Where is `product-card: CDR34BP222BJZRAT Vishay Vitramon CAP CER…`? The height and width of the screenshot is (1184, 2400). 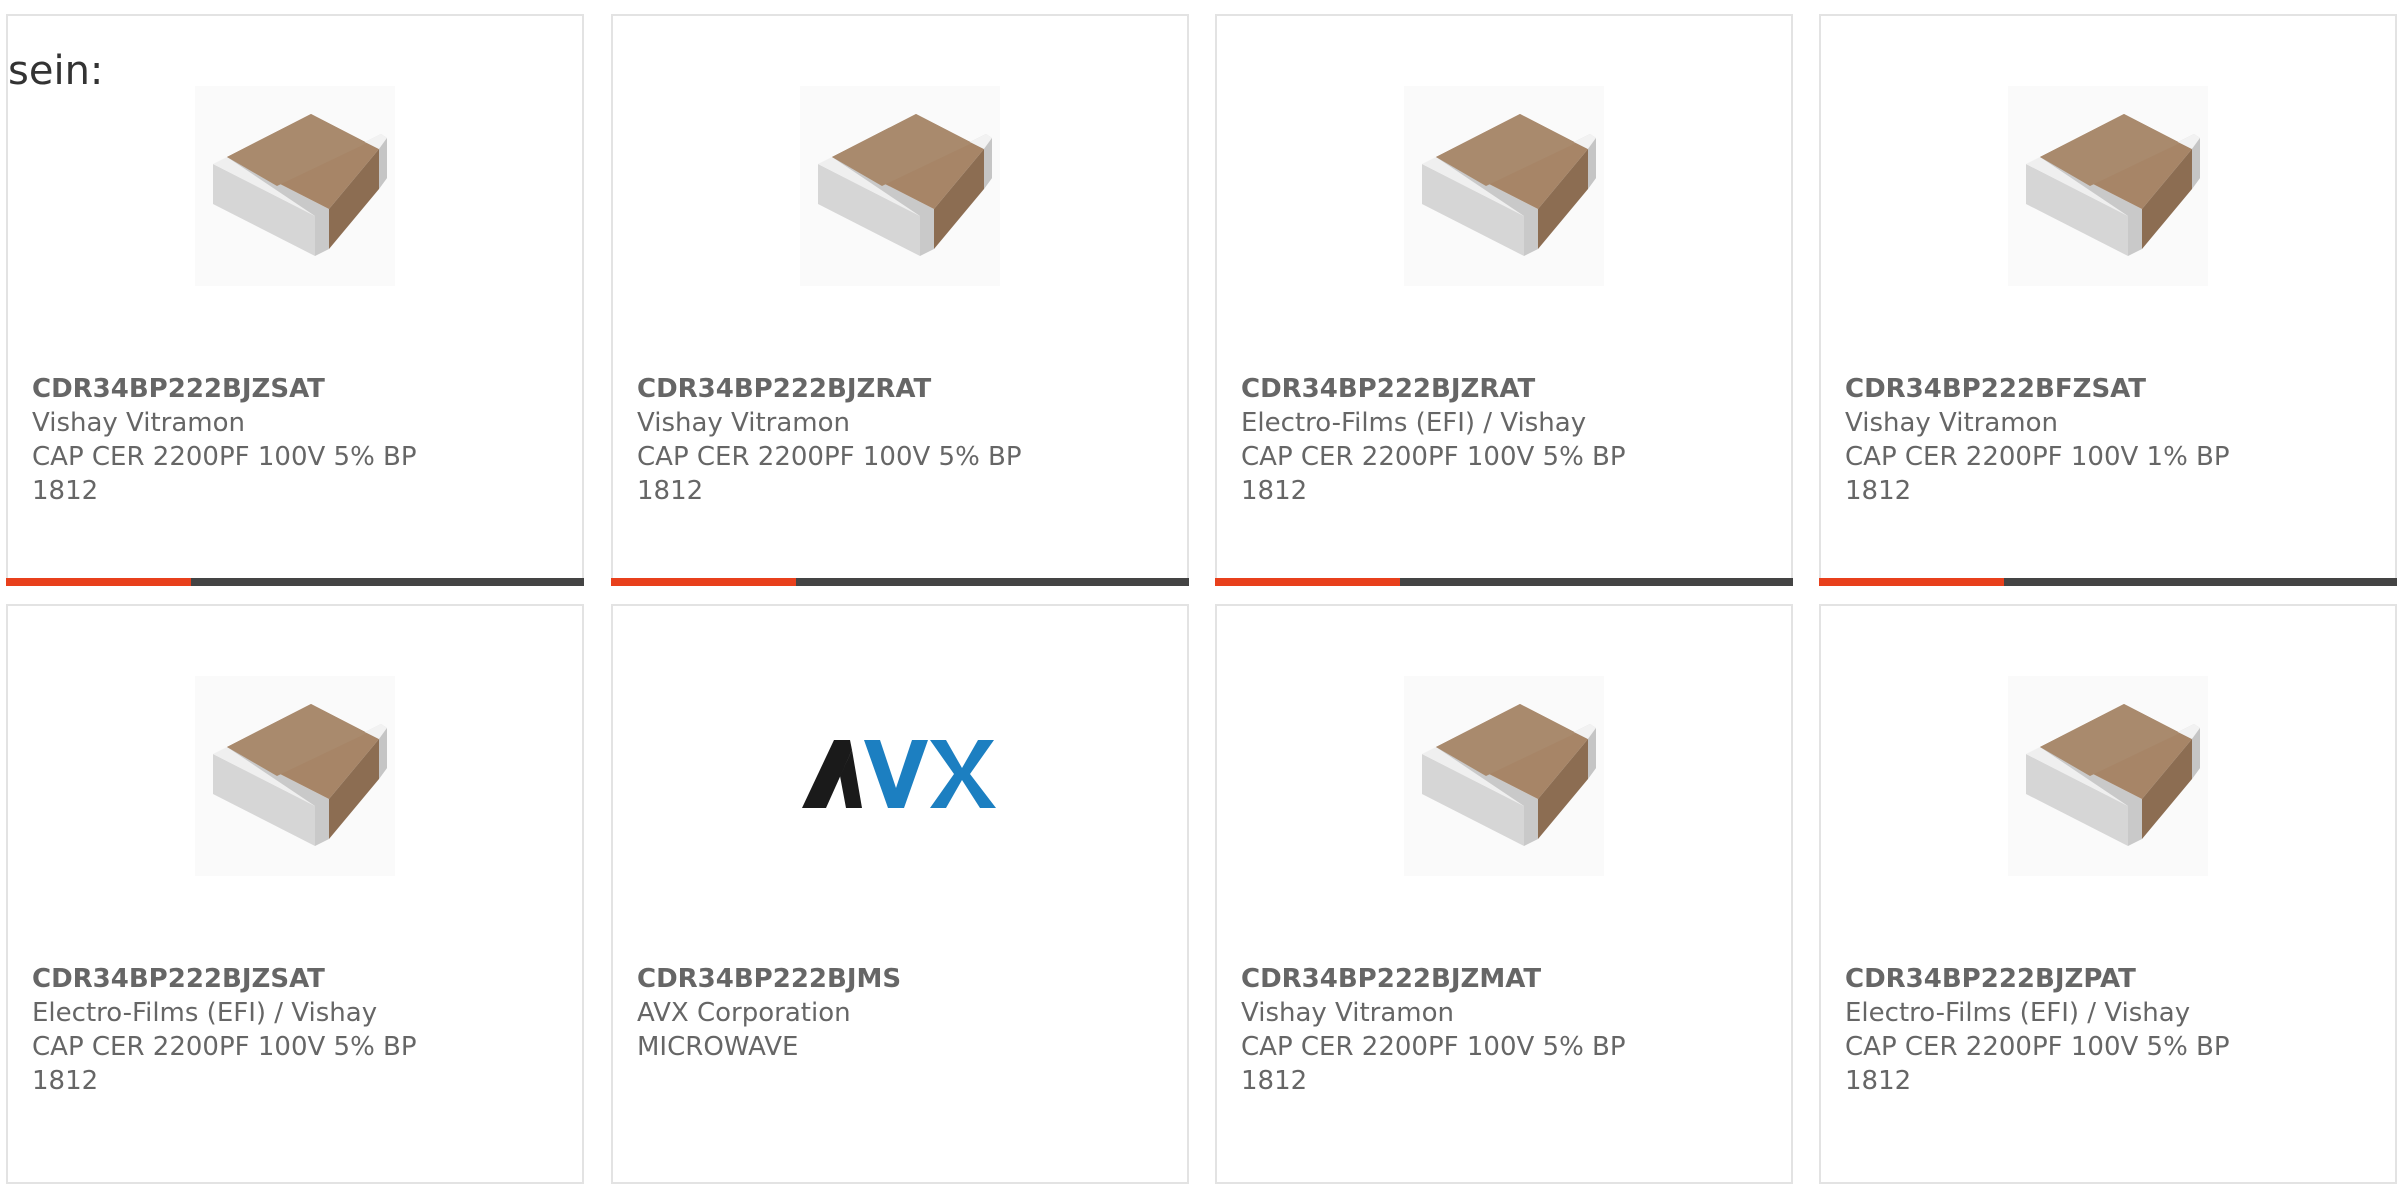 product-card: CDR34BP222BJZRAT Vishay Vitramon CAP CER… is located at coordinates (900, 300).